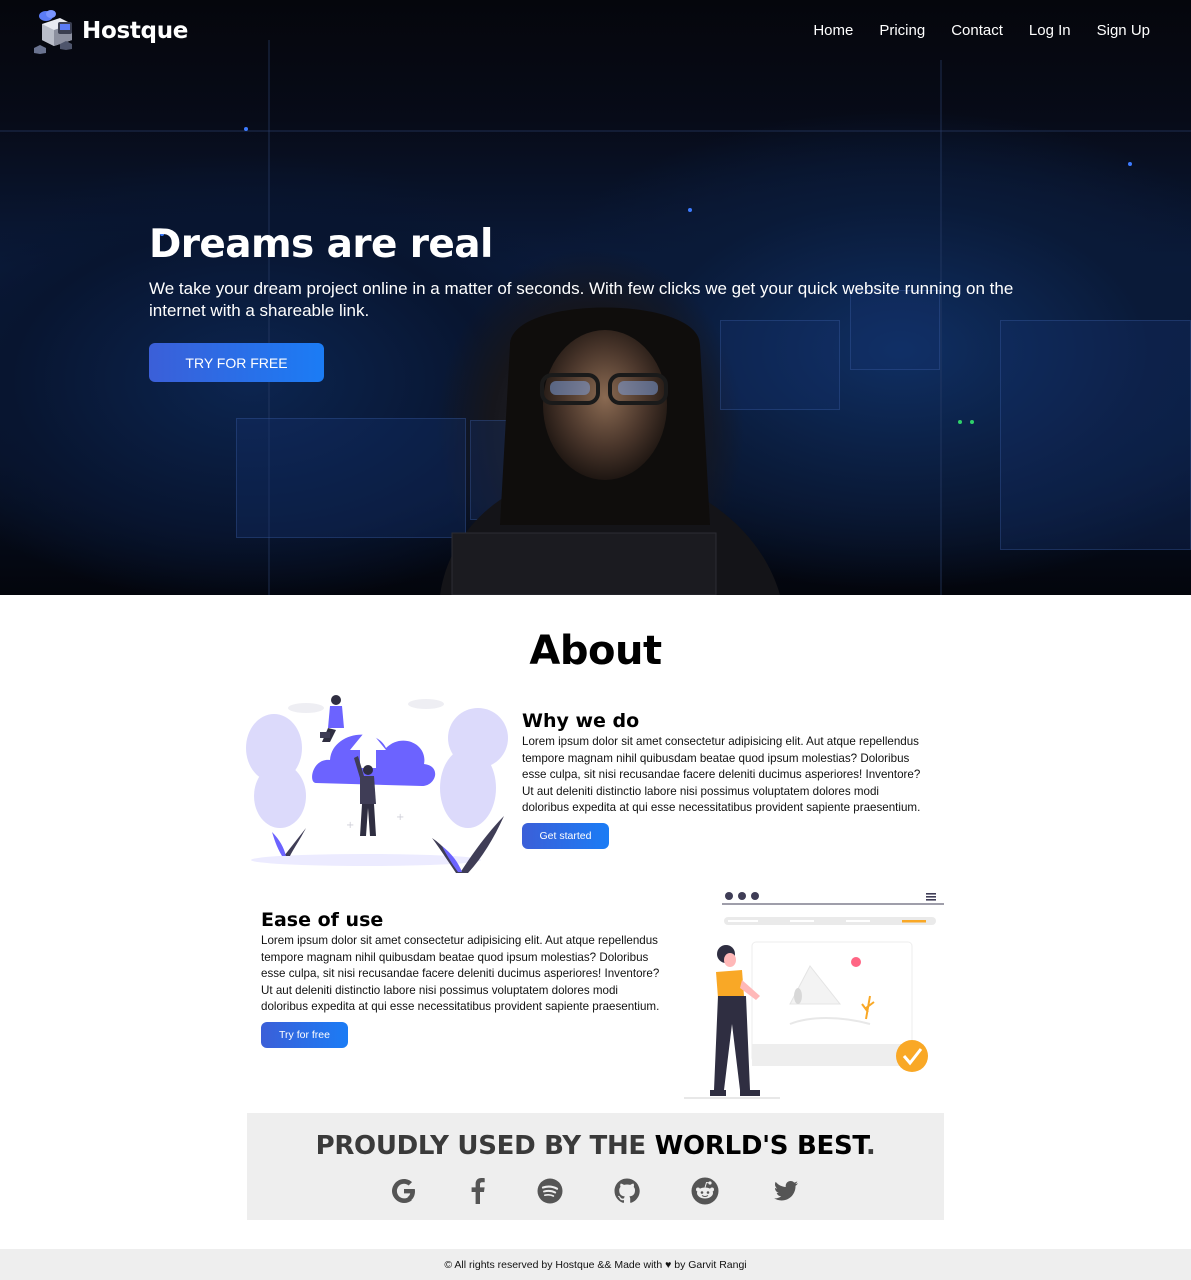  What do you see at coordinates (977, 30) in the screenshot?
I see `nav-contact-link: Contact` at bounding box center [977, 30].